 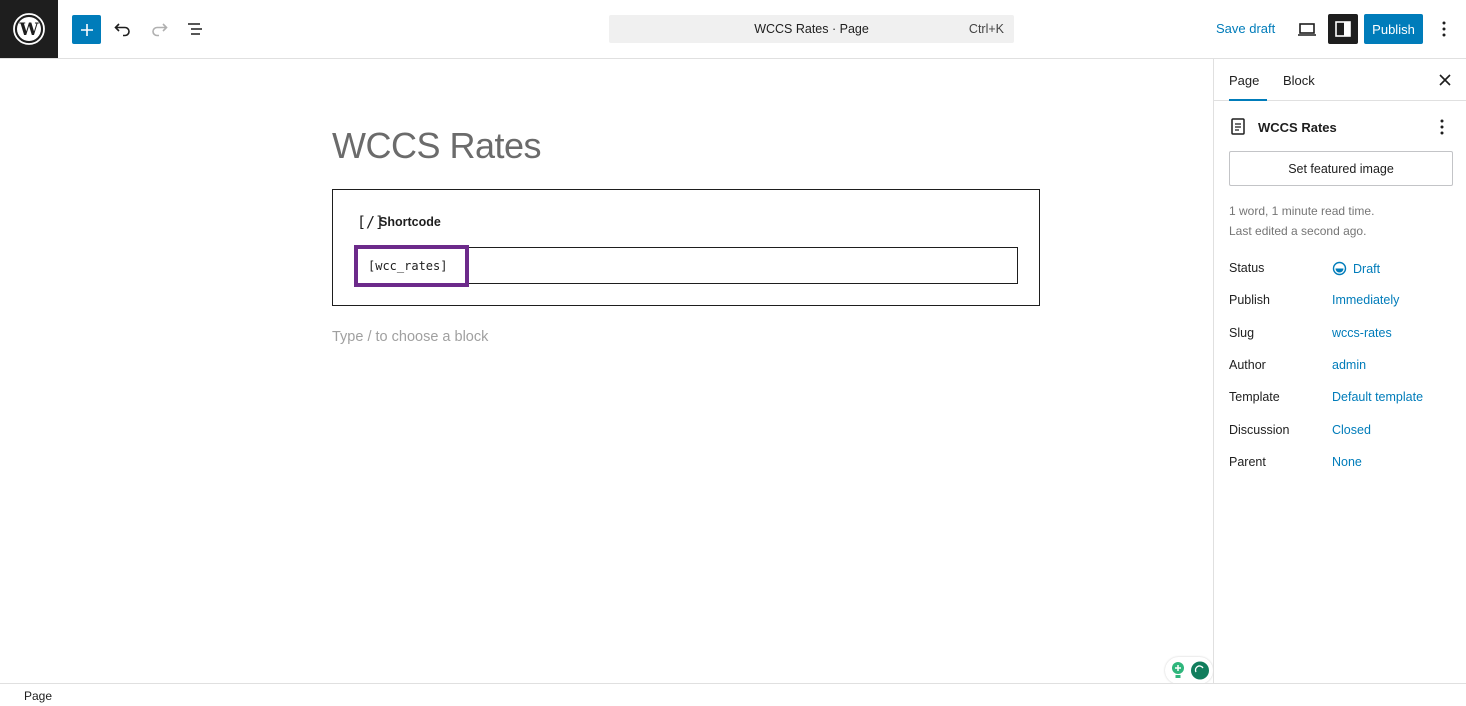 What do you see at coordinates (38, 696) in the screenshot?
I see `breadcrumb: Page` at bounding box center [38, 696].